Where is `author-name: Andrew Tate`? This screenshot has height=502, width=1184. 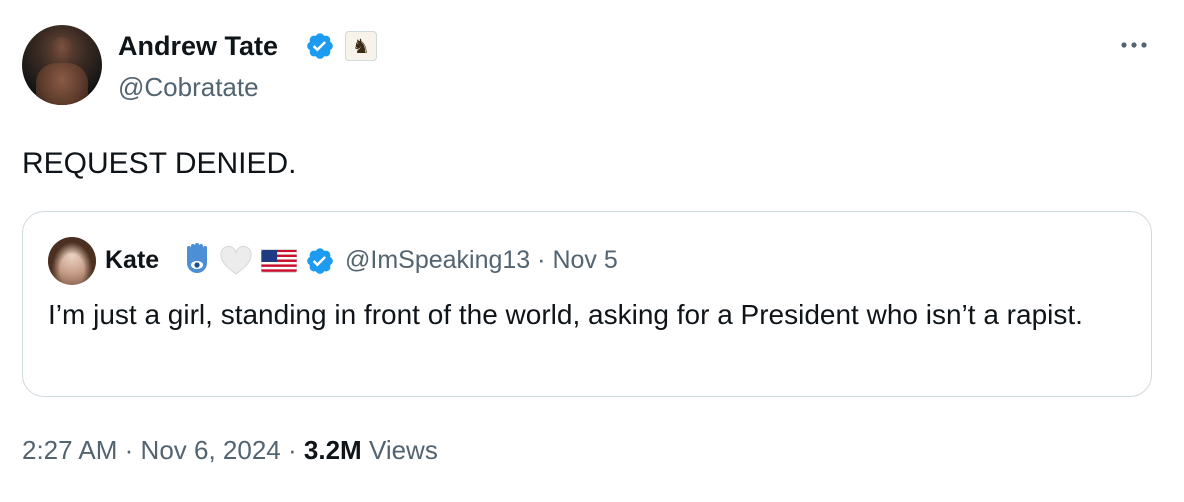 author-name: Andrew Tate is located at coordinates (198, 46).